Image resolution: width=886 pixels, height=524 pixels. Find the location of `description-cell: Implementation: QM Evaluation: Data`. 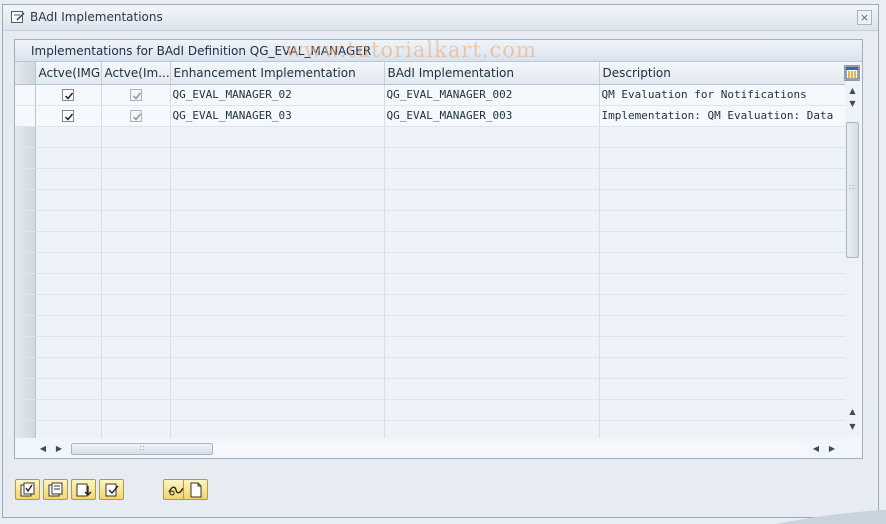

description-cell: Implementation: QM Evaluation: Data is located at coordinates (722, 116).